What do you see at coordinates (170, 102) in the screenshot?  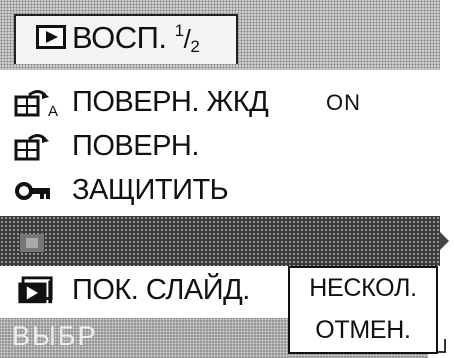 I see `menu-item-label: ПОВЕРН. ЖКД` at bounding box center [170, 102].